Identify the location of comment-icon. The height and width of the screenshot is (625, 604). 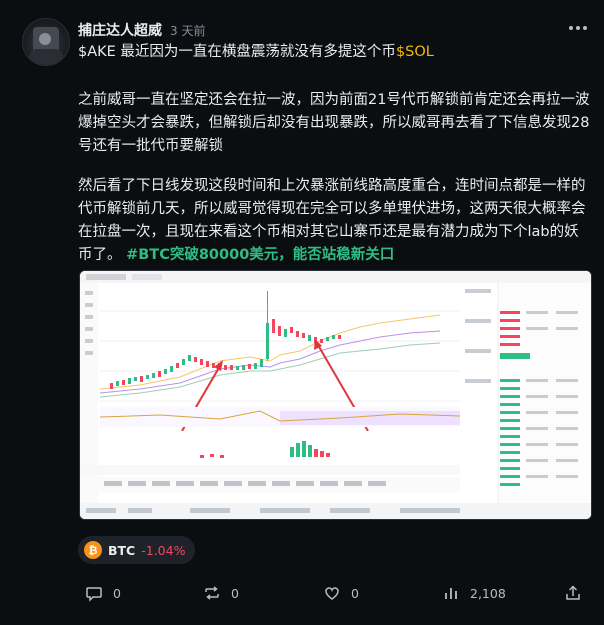
(94, 594).